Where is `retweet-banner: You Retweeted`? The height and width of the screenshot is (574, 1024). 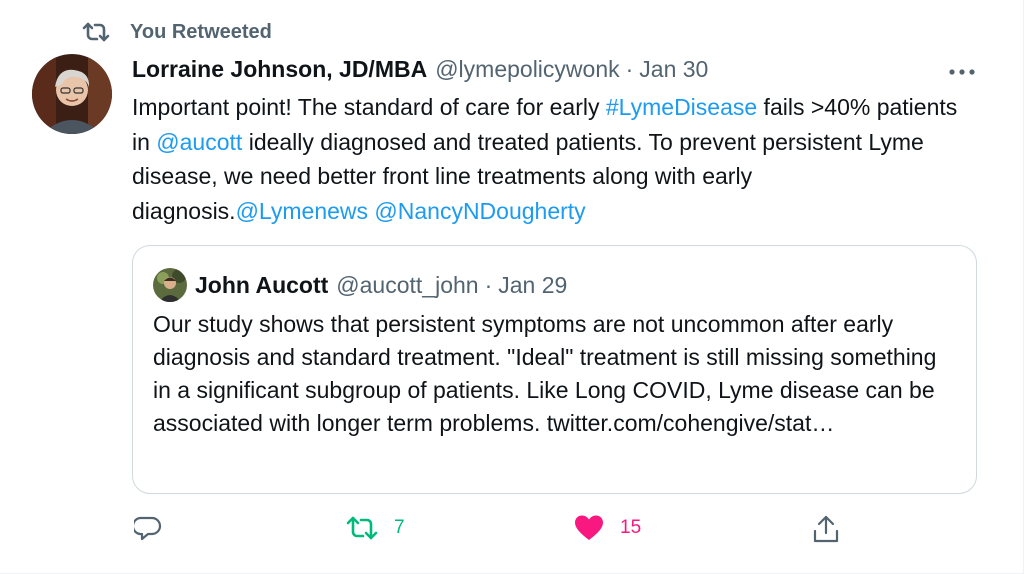
retweet-banner: You Retweeted is located at coordinates (177, 32).